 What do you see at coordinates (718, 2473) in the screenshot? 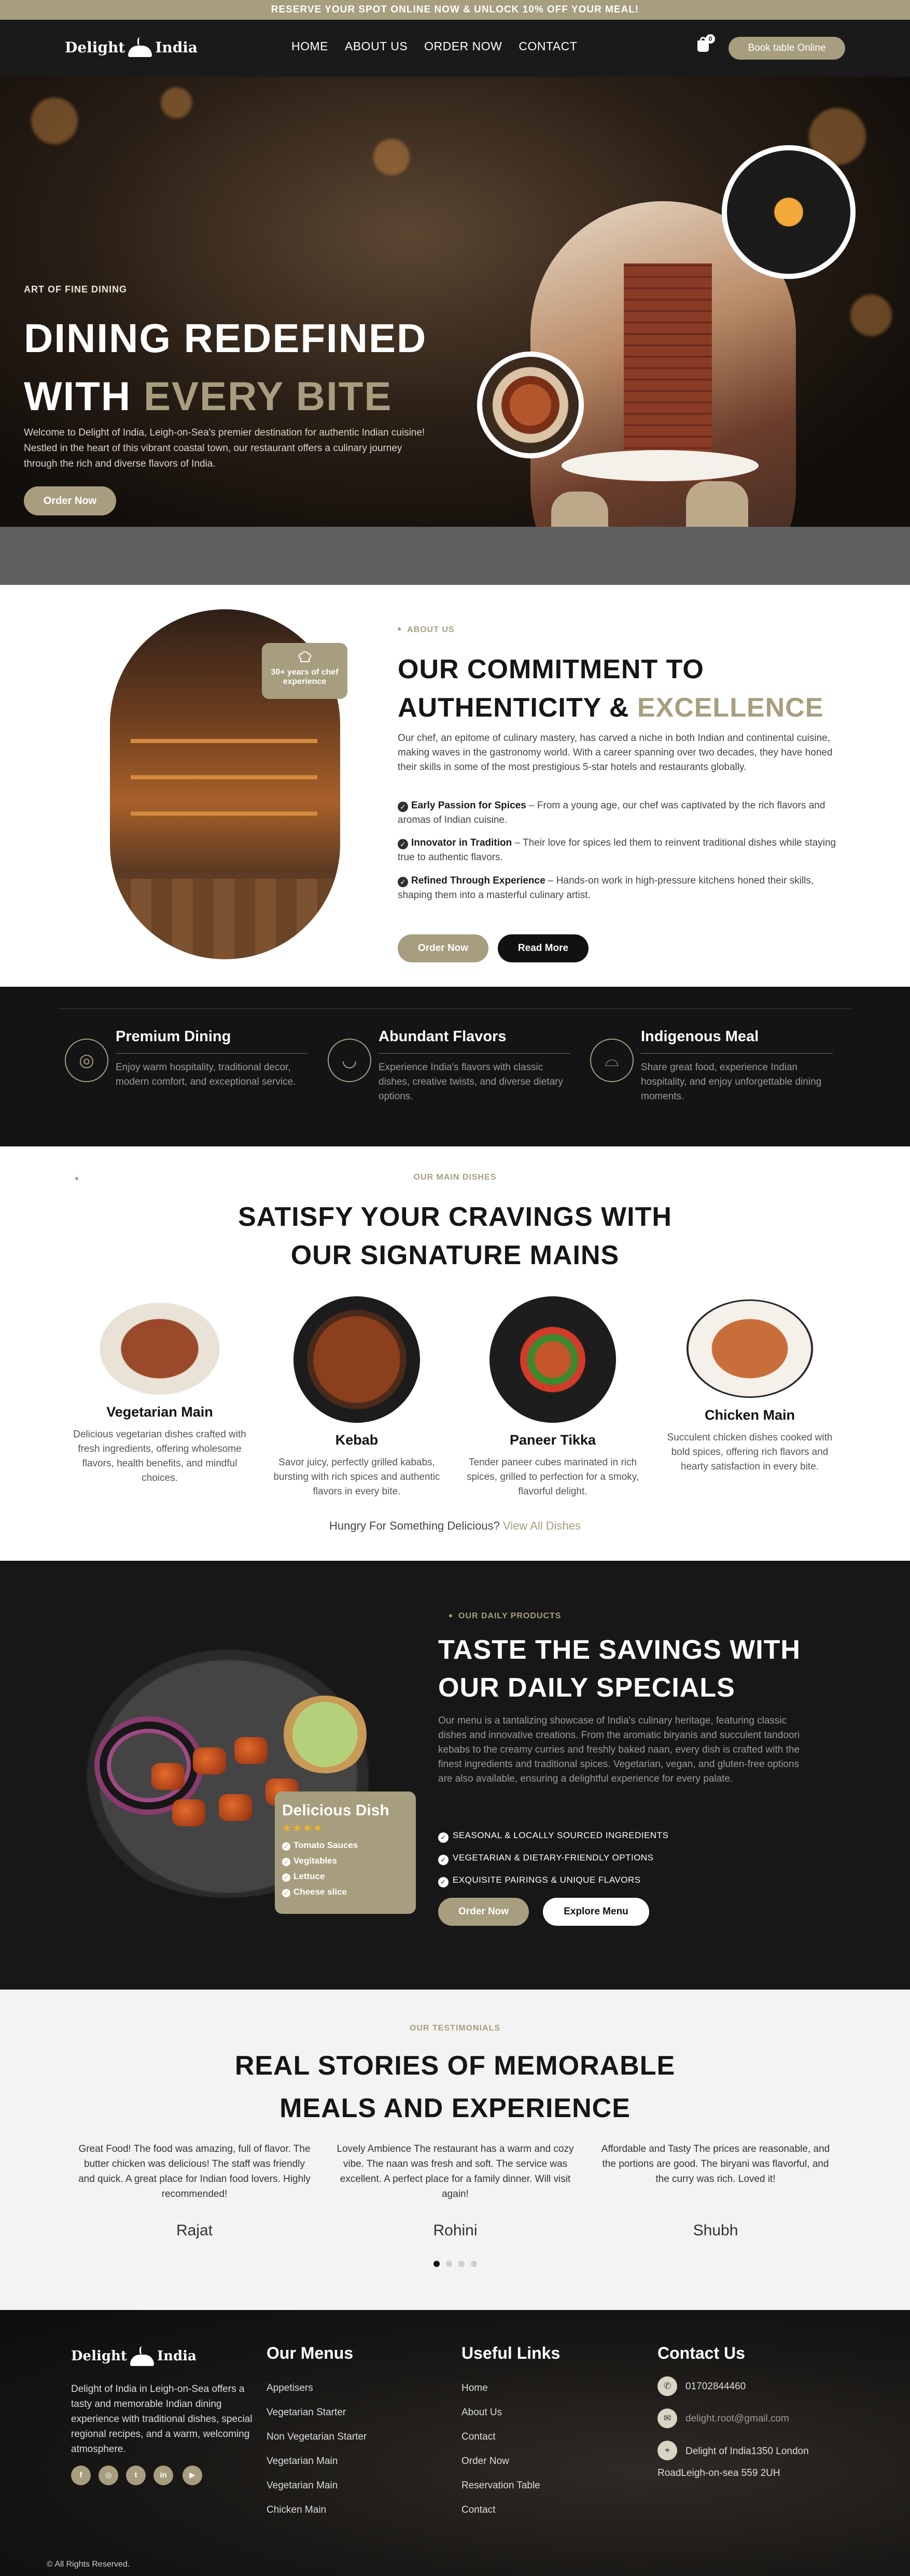
I see `footer-address-line2: RoadLeigh-on-sea 559 2UH` at bounding box center [718, 2473].